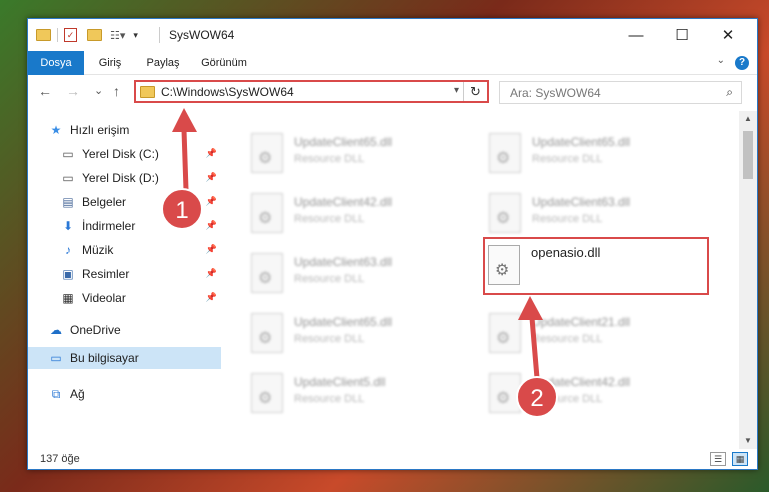 This screenshot has height=492, width=769. Describe the element at coordinates (596, 266) in the screenshot. I see `target-file-item: openasio.dll` at that location.